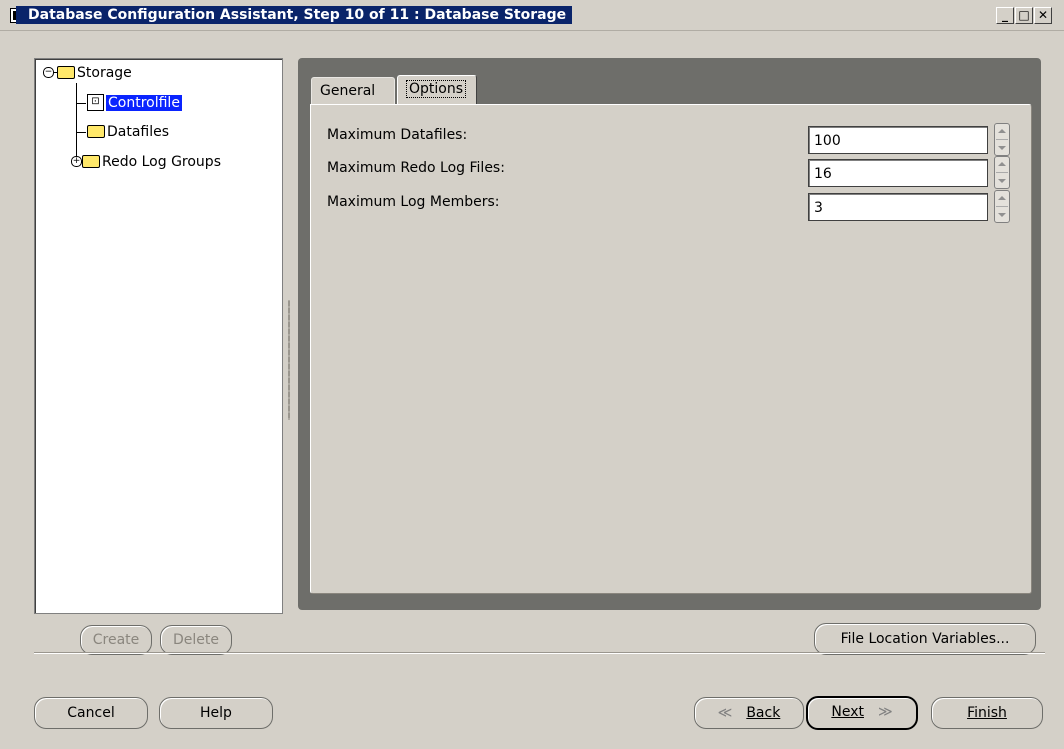  I want to click on max-log-members-label: Maximum Log Members:, so click(413, 202).